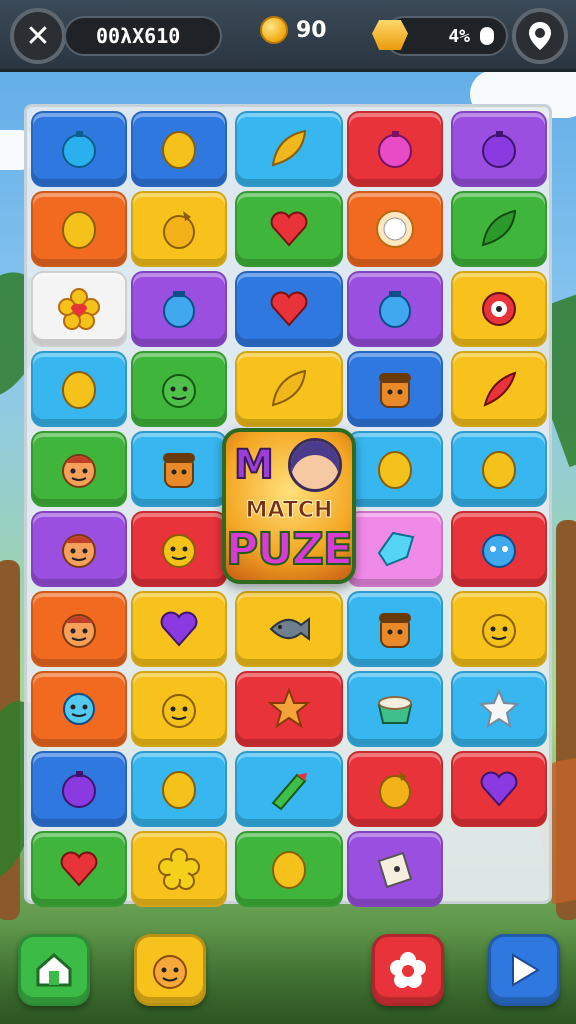  I want to click on acorn-face-icon, so click(395, 630).